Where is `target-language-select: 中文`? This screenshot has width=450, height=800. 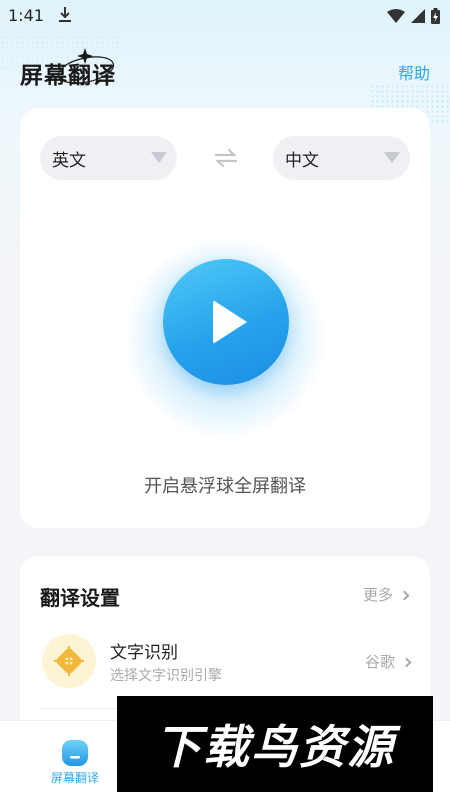 target-language-select: 中文 is located at coordinates (341, 158).